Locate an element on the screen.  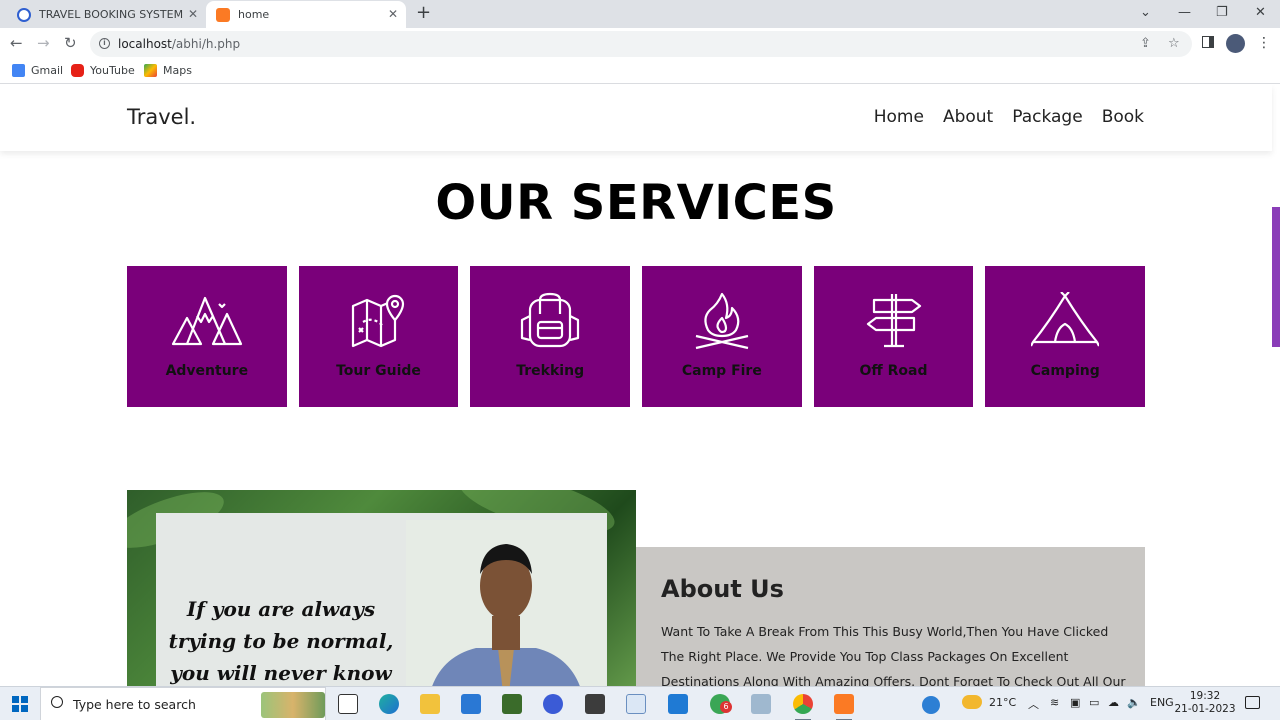
service-card-tour-guide: Tour Guide is located at coordinates (378, 336).